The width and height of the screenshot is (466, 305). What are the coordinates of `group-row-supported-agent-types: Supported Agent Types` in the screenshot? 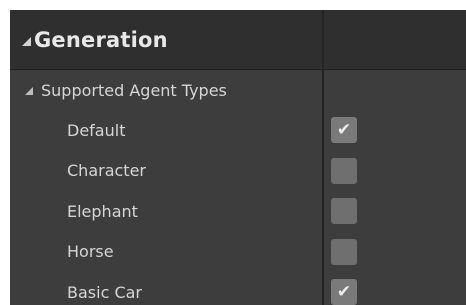 It's located at (238, 90).